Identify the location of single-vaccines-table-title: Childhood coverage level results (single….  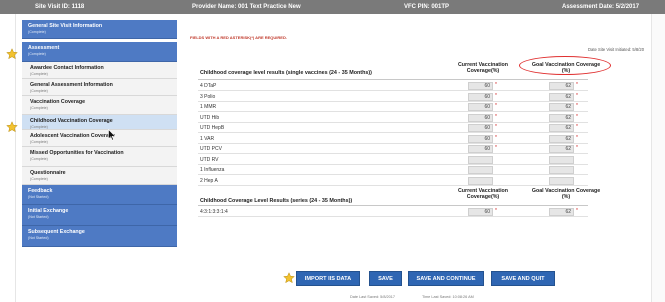
(286, 73).